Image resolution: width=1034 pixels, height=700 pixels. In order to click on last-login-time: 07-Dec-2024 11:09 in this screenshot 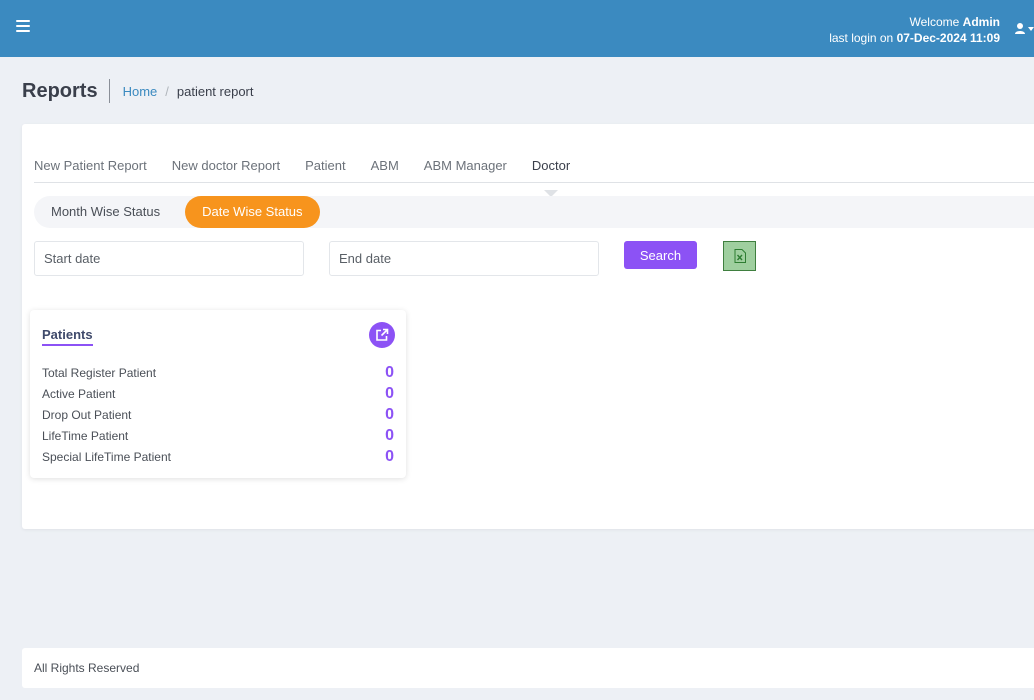, I will do `click(948, 38)`.